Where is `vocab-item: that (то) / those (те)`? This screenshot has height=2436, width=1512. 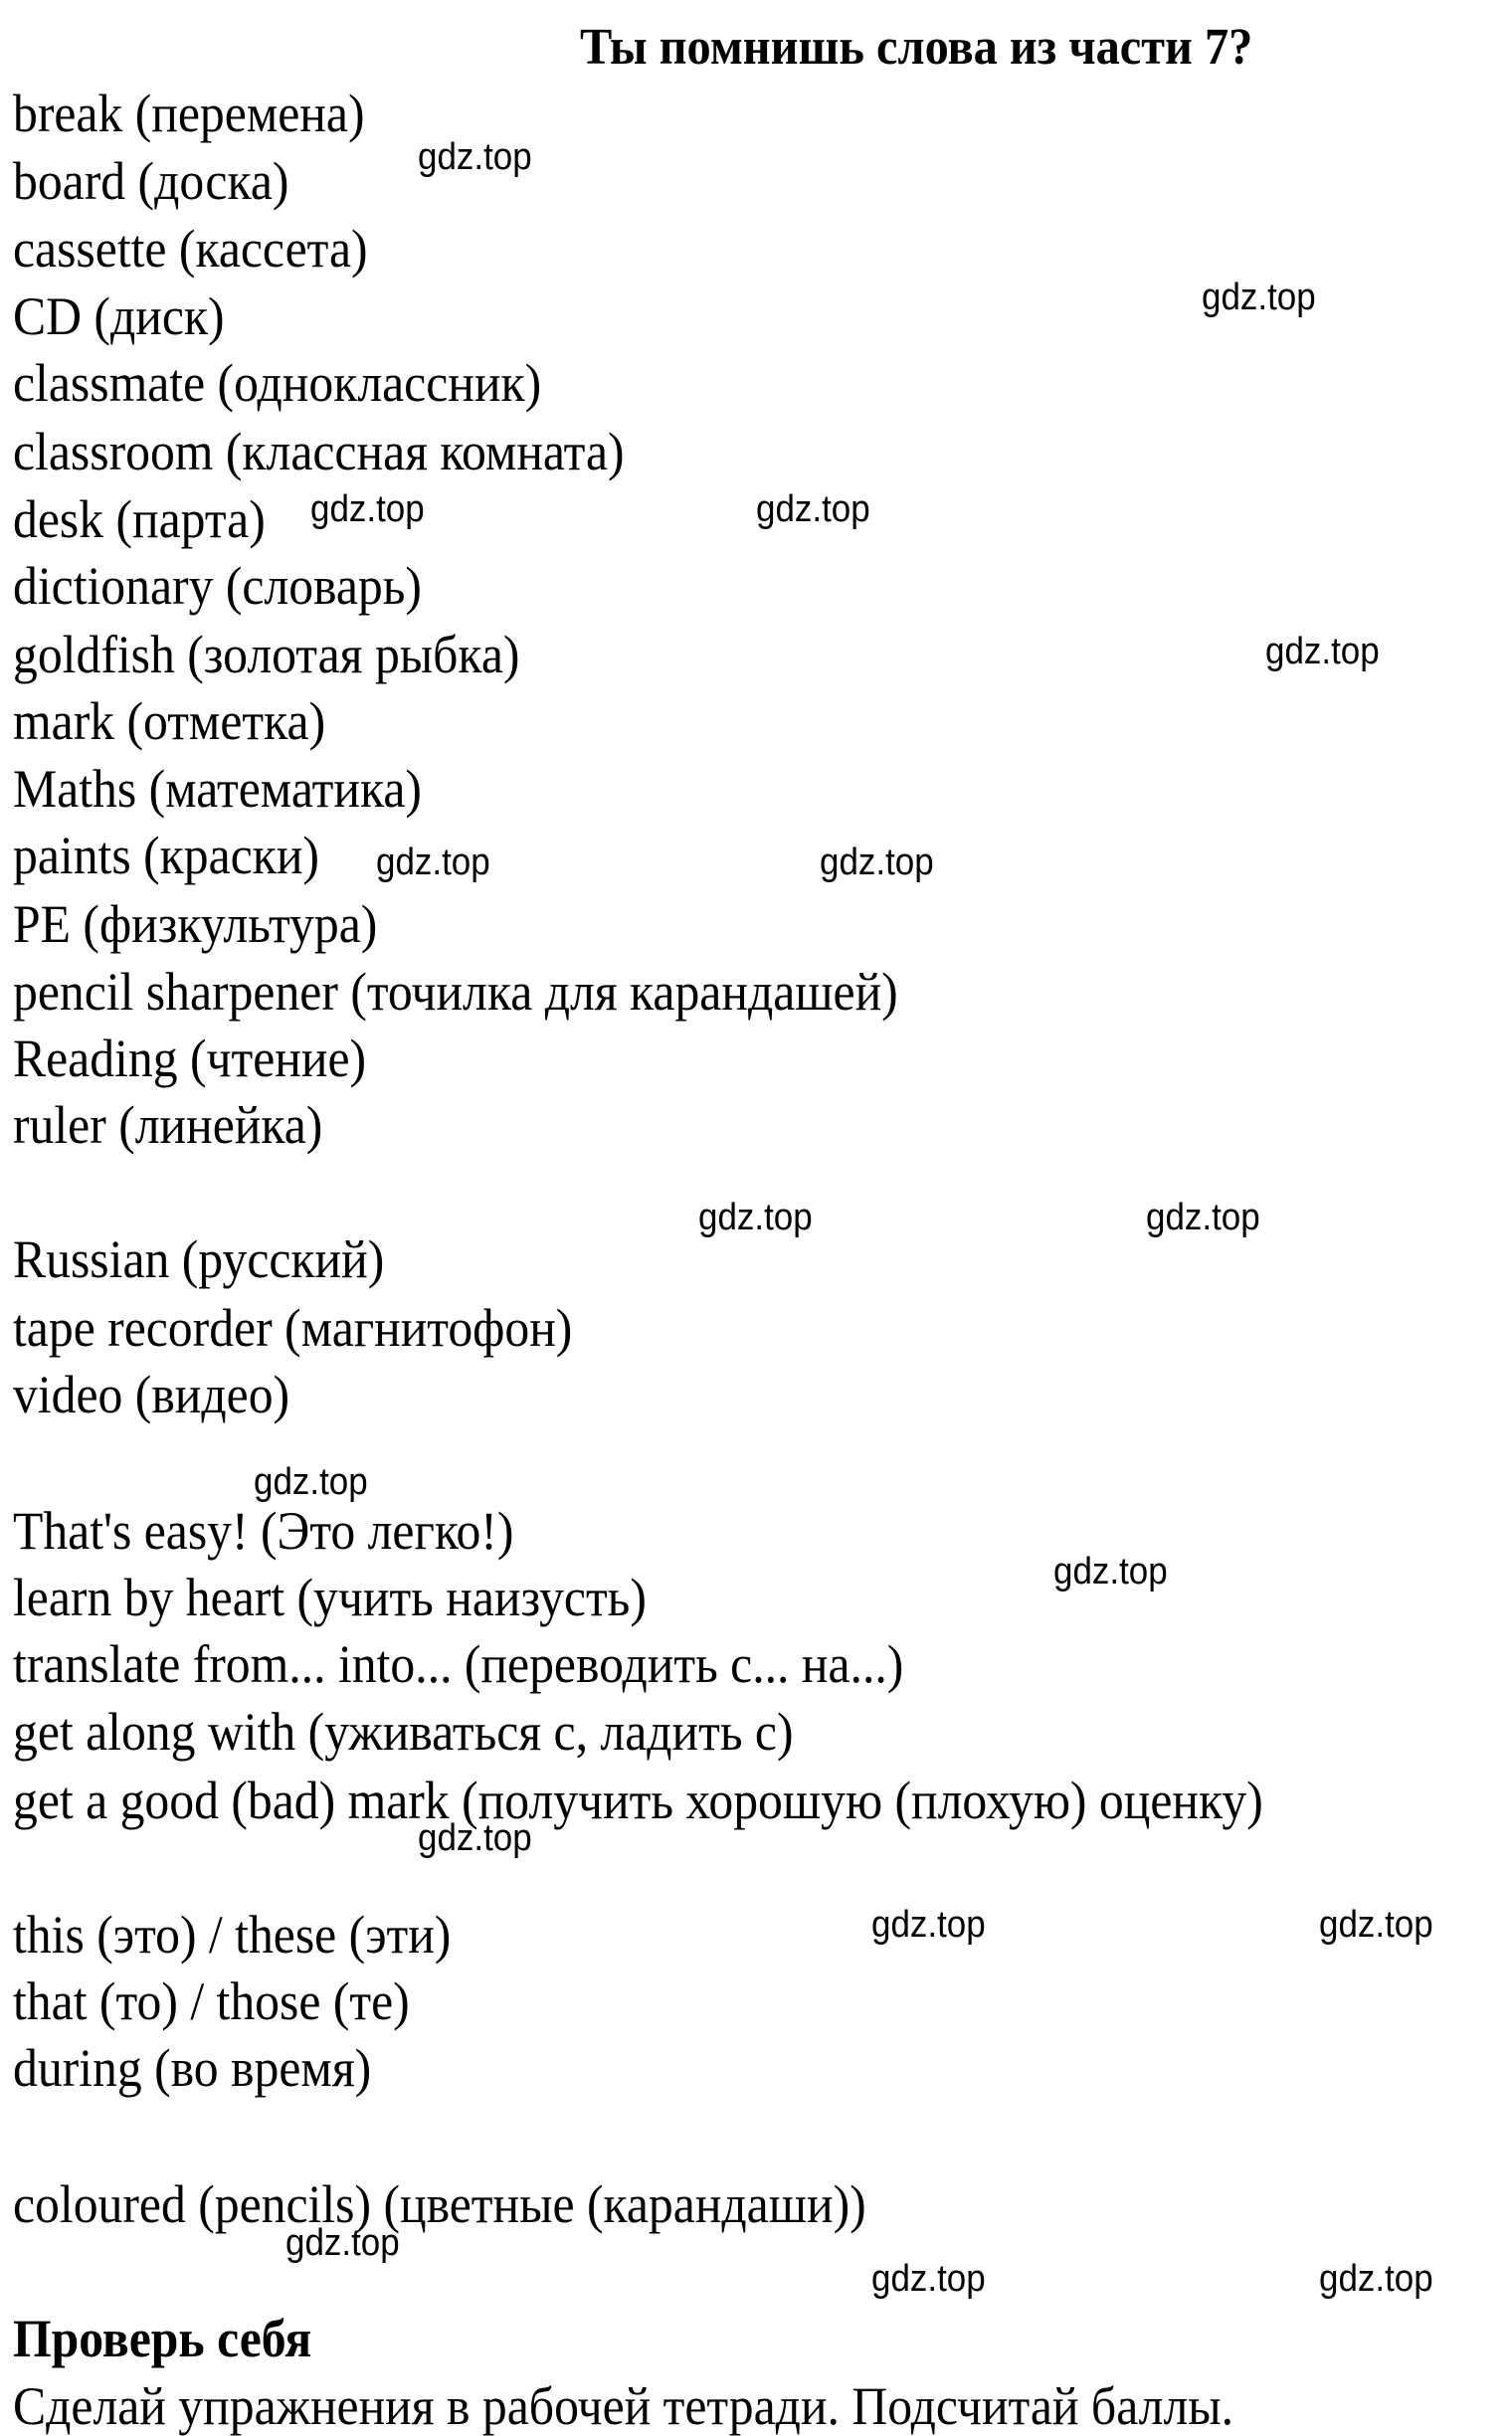
vocab-item: that (то) / those (те) is located at coordinates (211, 2001).